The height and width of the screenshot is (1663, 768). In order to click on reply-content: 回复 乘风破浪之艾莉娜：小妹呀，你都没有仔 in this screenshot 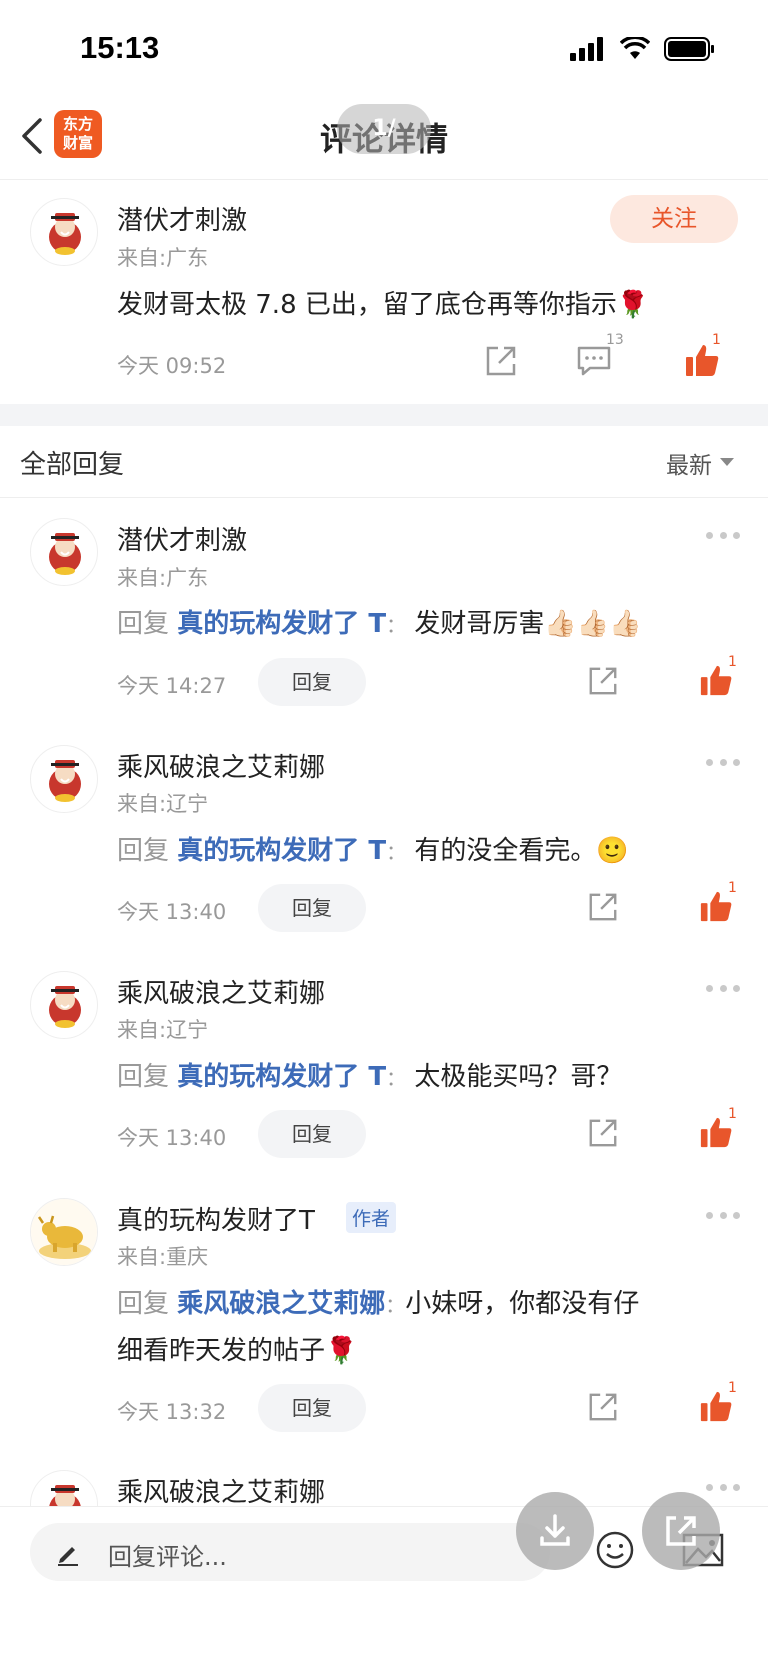, I will do `click(378, 1301)`.